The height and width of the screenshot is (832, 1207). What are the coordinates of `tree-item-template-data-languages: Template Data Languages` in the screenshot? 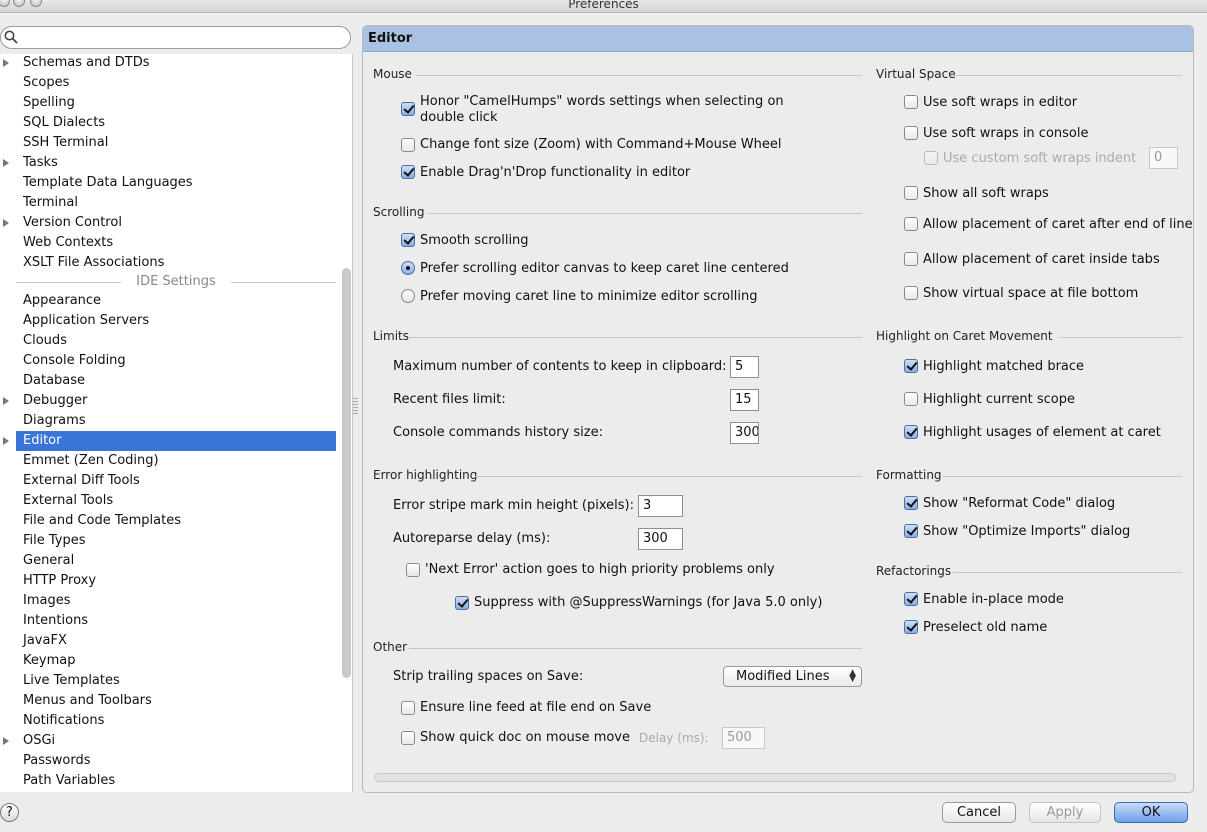 It's located at (168, 183).